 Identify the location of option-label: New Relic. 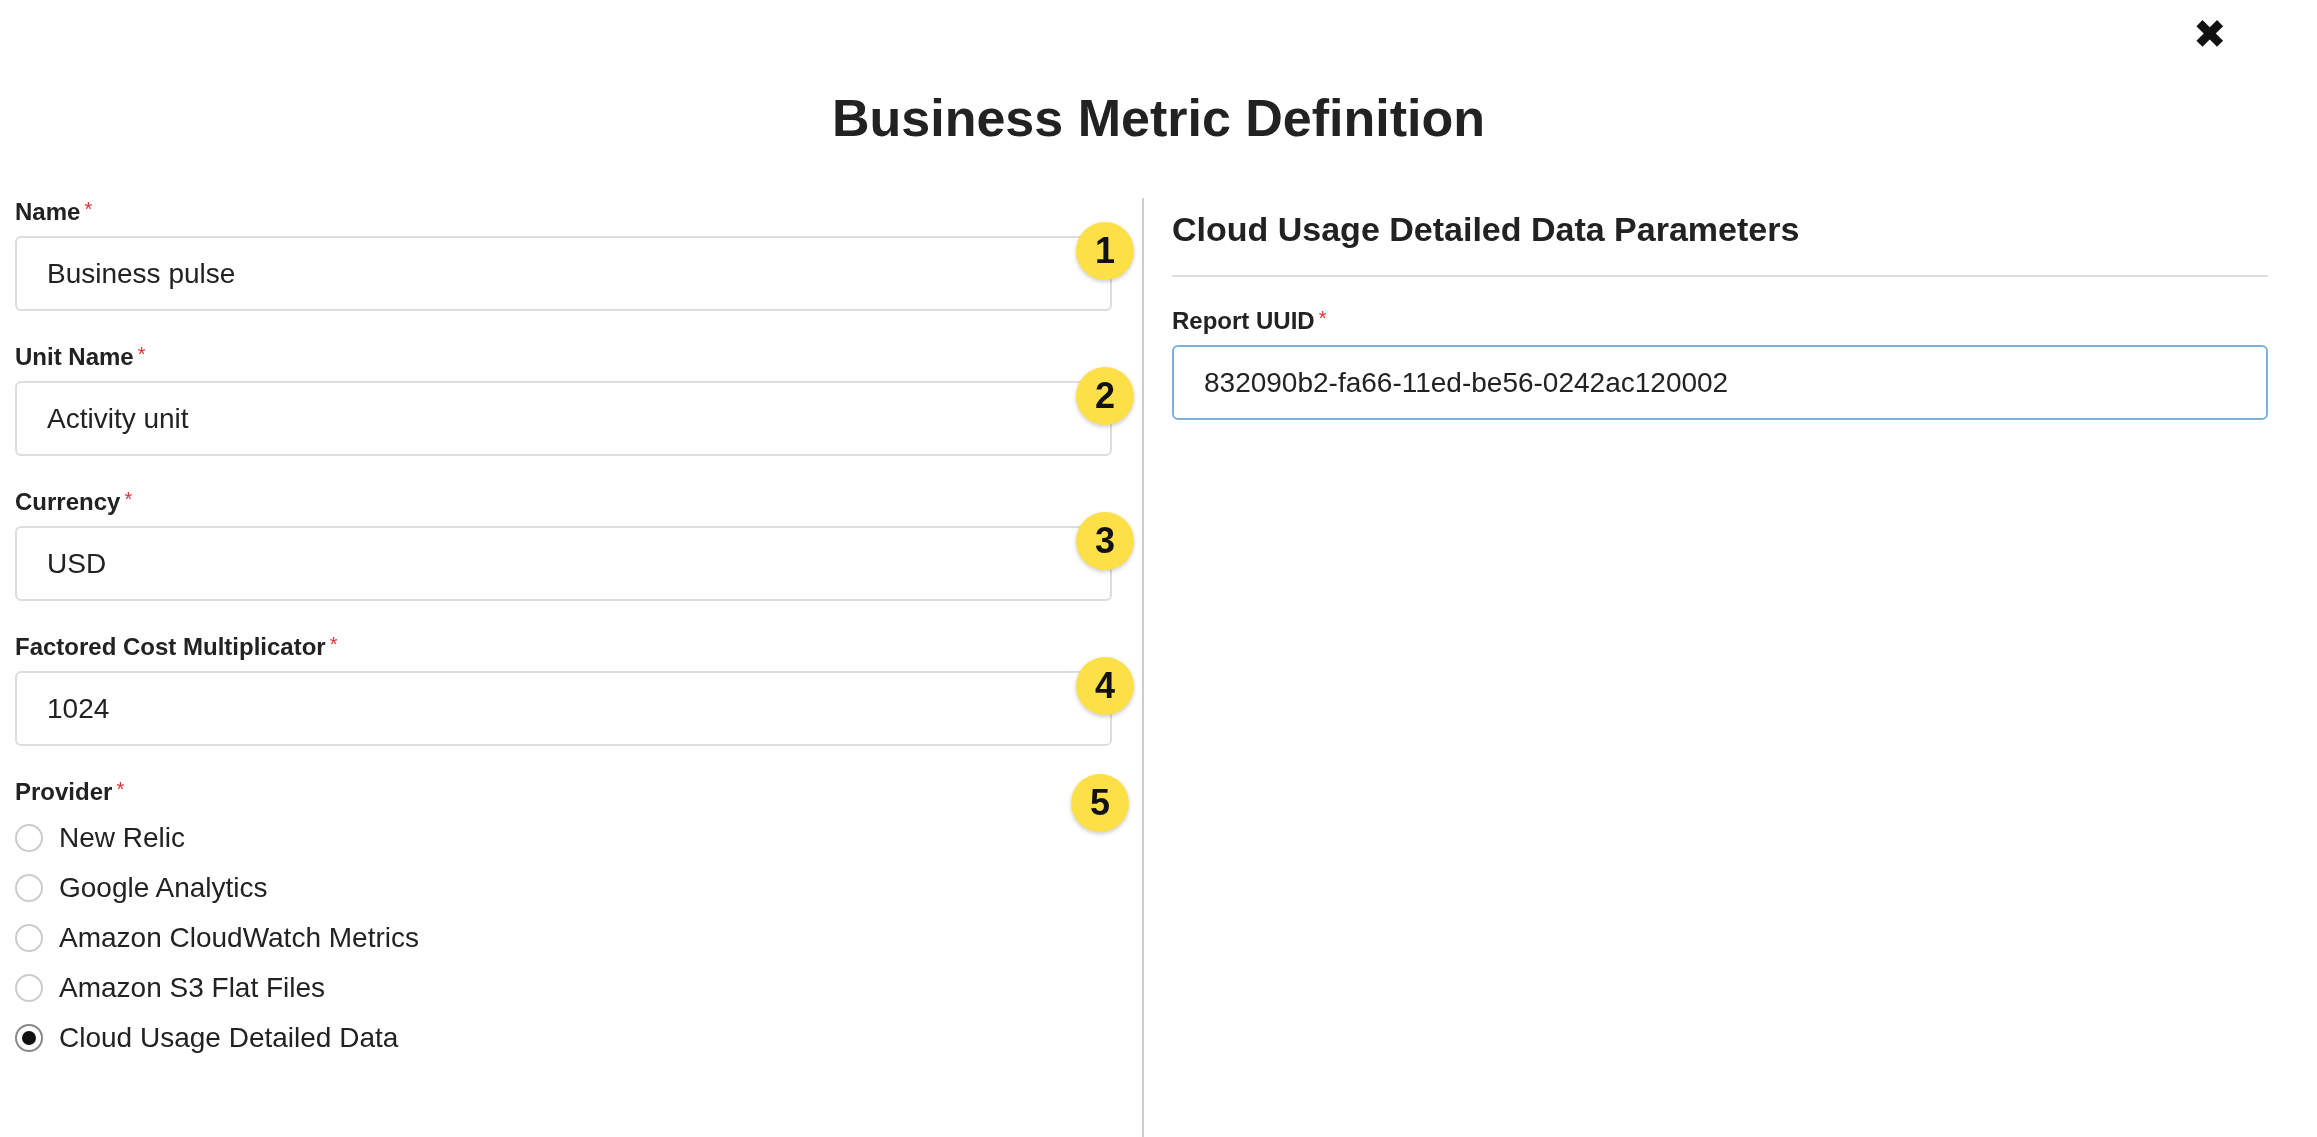
(122, 838).